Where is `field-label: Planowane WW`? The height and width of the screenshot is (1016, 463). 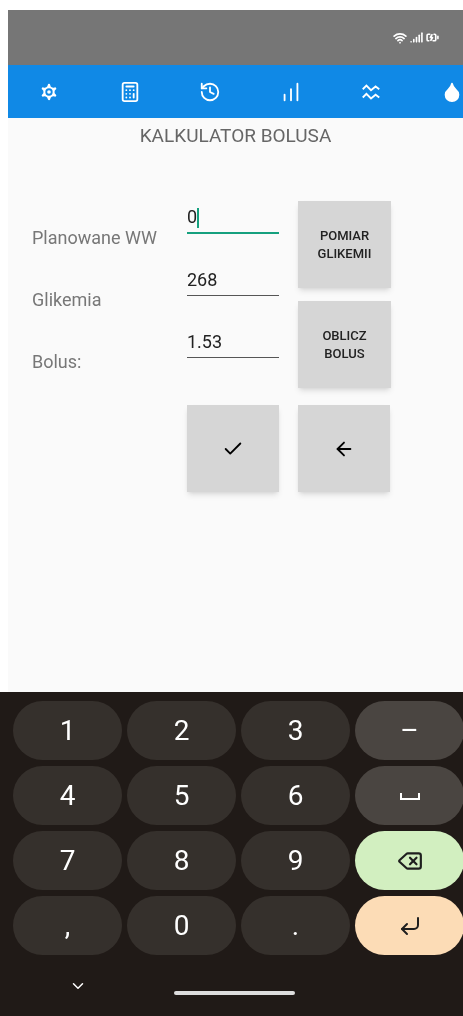 field-label: Planowane WW is located at coordinates (94, 237).